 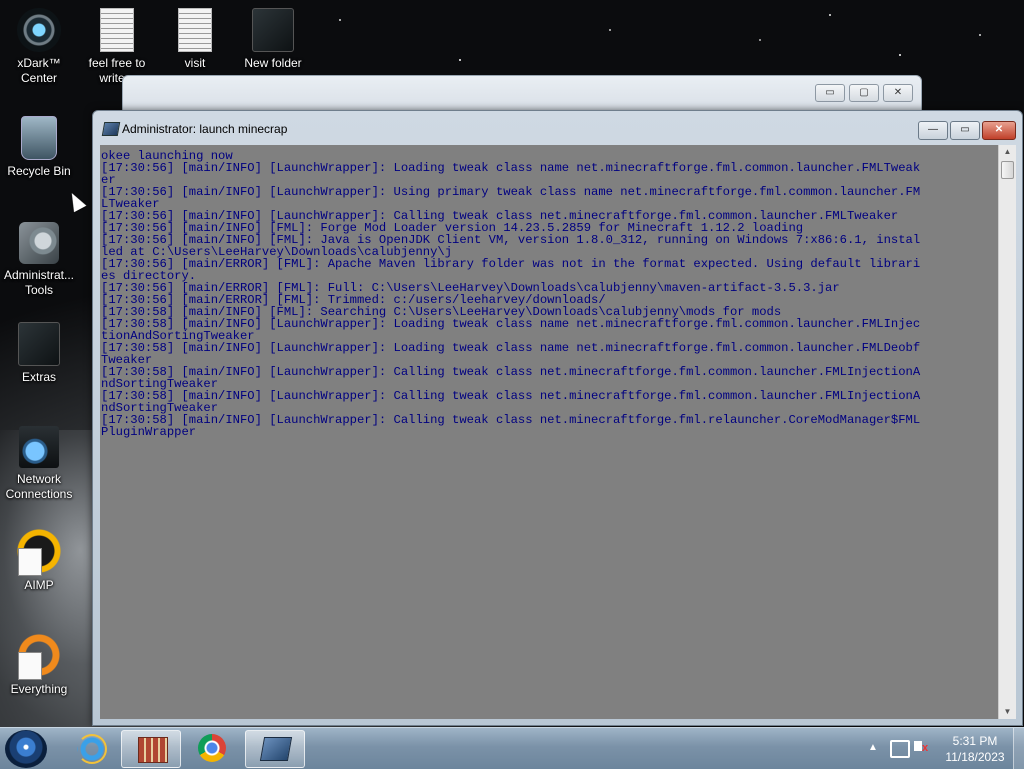 What do you see at coordinates (273, 63) in the screenshot?
I see `desktop-icon-label: New folder` at bounding box center [273, 63].